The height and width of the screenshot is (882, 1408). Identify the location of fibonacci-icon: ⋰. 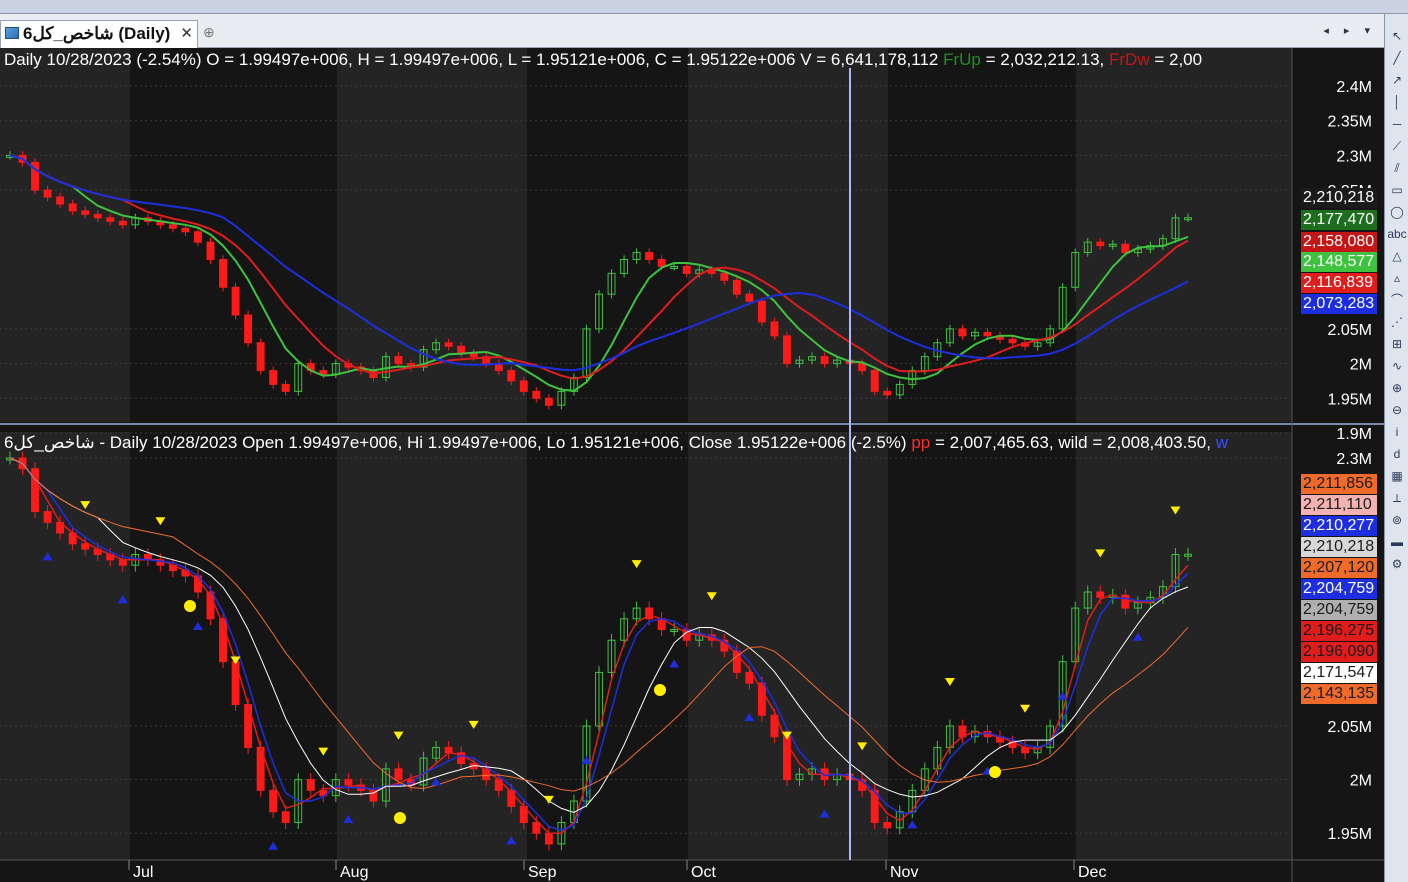
(1397, 322).